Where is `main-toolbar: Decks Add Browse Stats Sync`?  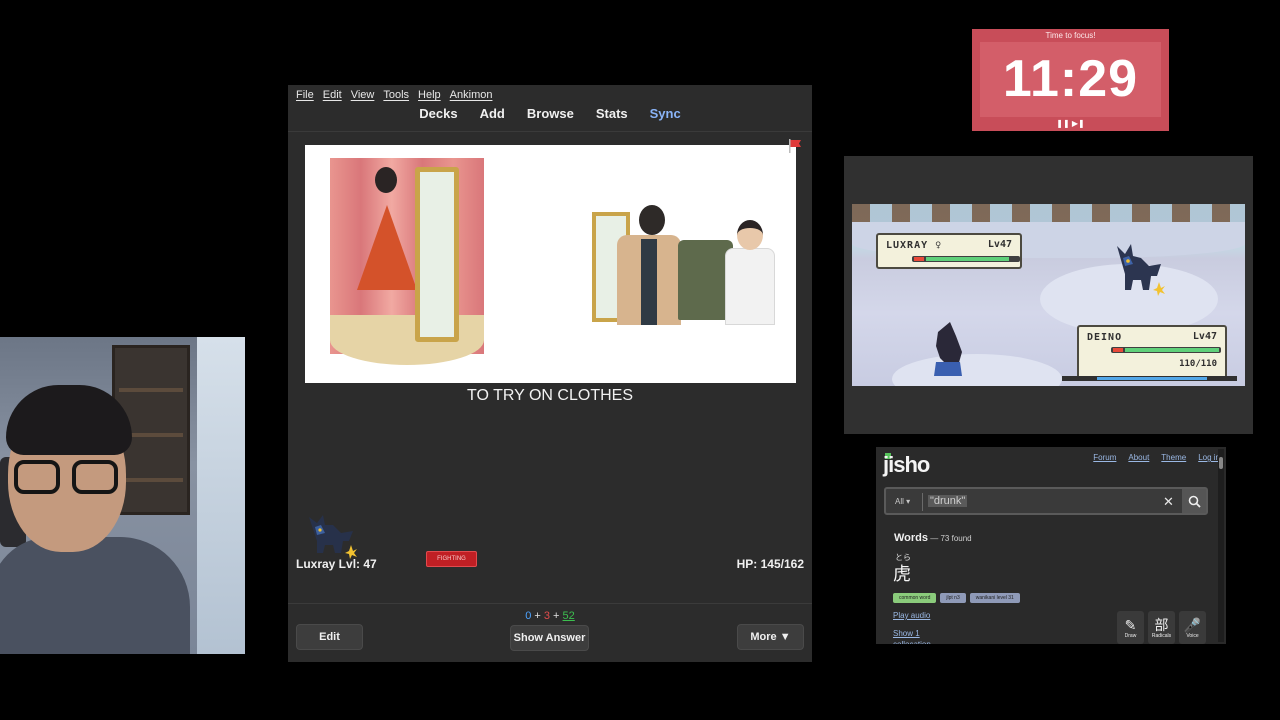
main-toolbar: Decks Add Browse Stats Sync is located at coordinates (550, 116).